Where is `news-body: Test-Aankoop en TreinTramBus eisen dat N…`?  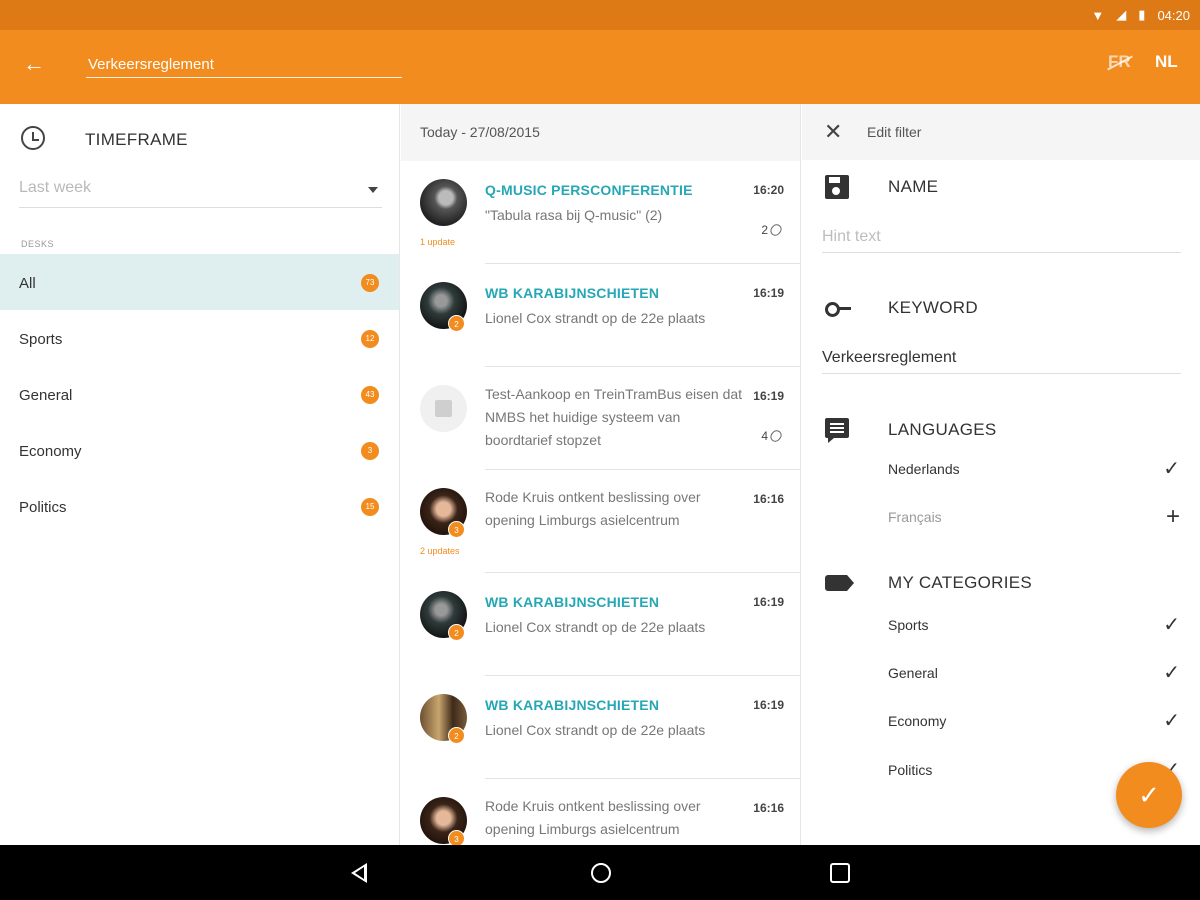 news-body: Test-Aankoop en TreinTramBus eisen dat N… is located at coordinates (614, 417).